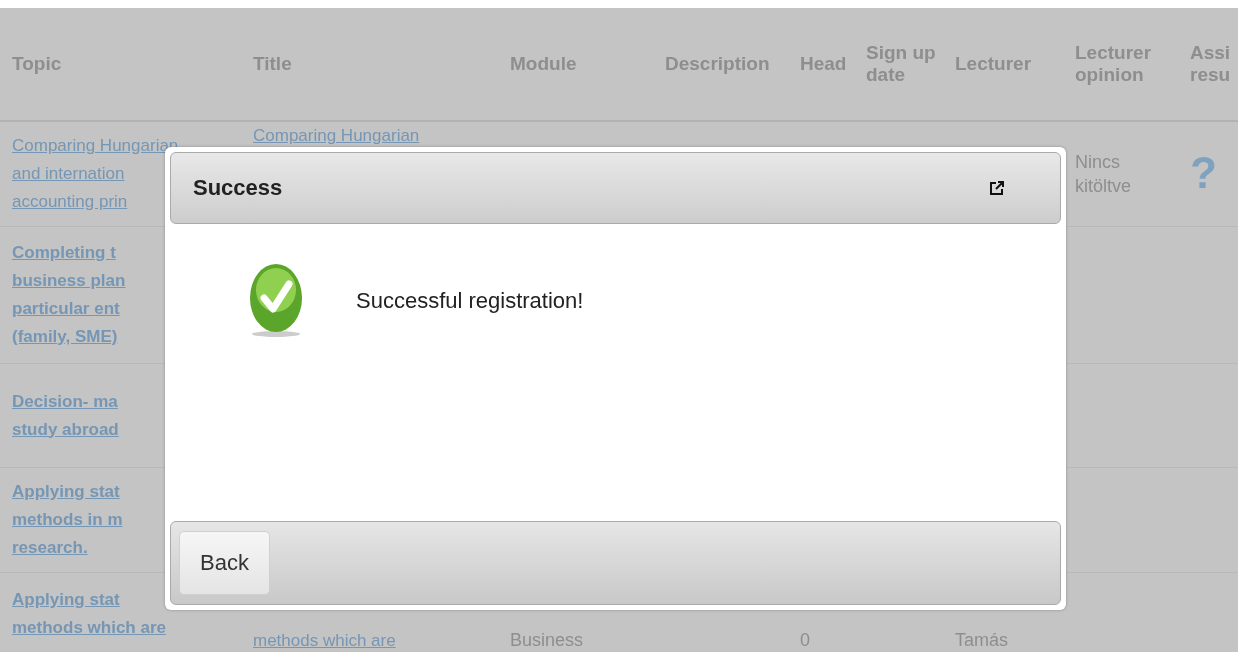 The image size is (1238, 652). Describe the element at coordinates (336, 136) in the screenshot. I see `title-link: Comparing Hungarian` at that location.